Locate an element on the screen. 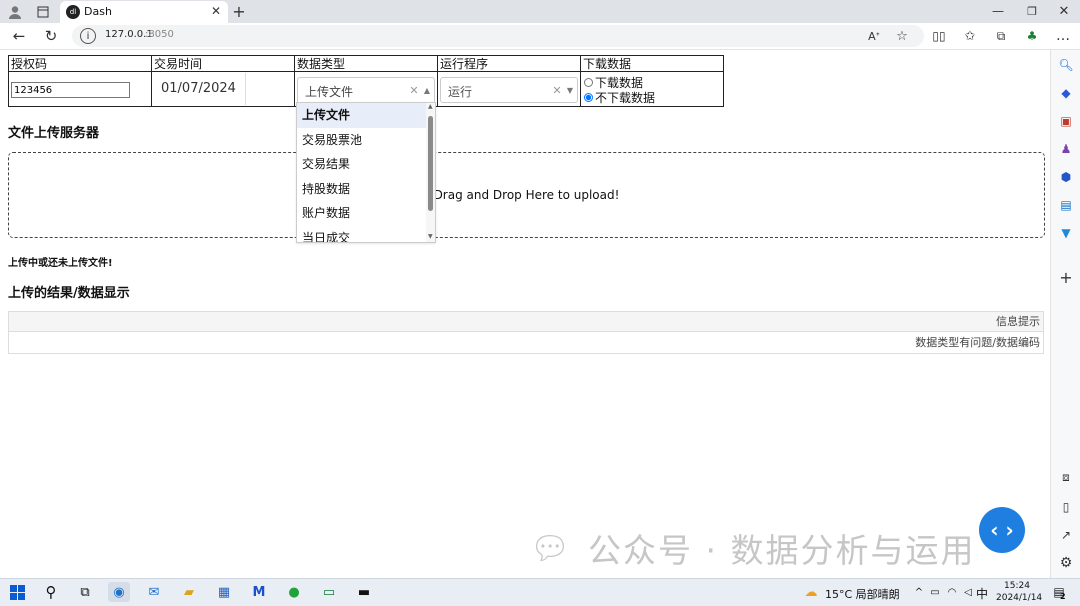  download-radio-yes is located at coordinates (588, 82).